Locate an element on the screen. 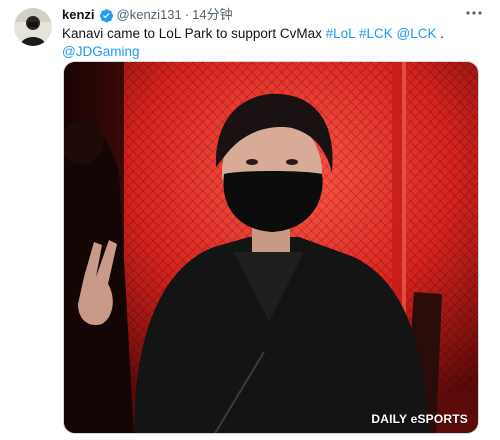  tweet-text-main: Kanavi came to LoL Park to support CvMax is located at coordinates (192, 33).